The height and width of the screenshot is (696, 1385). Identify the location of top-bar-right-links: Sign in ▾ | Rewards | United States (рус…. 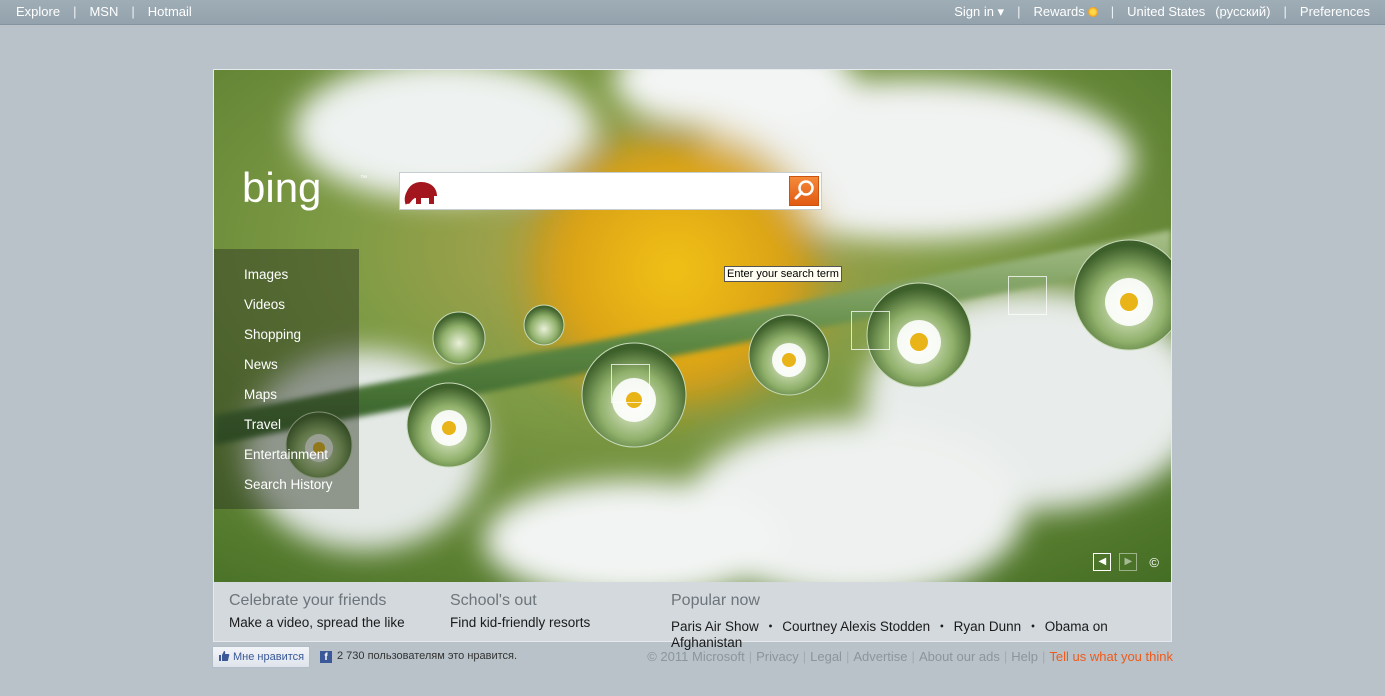
(1162, 12).